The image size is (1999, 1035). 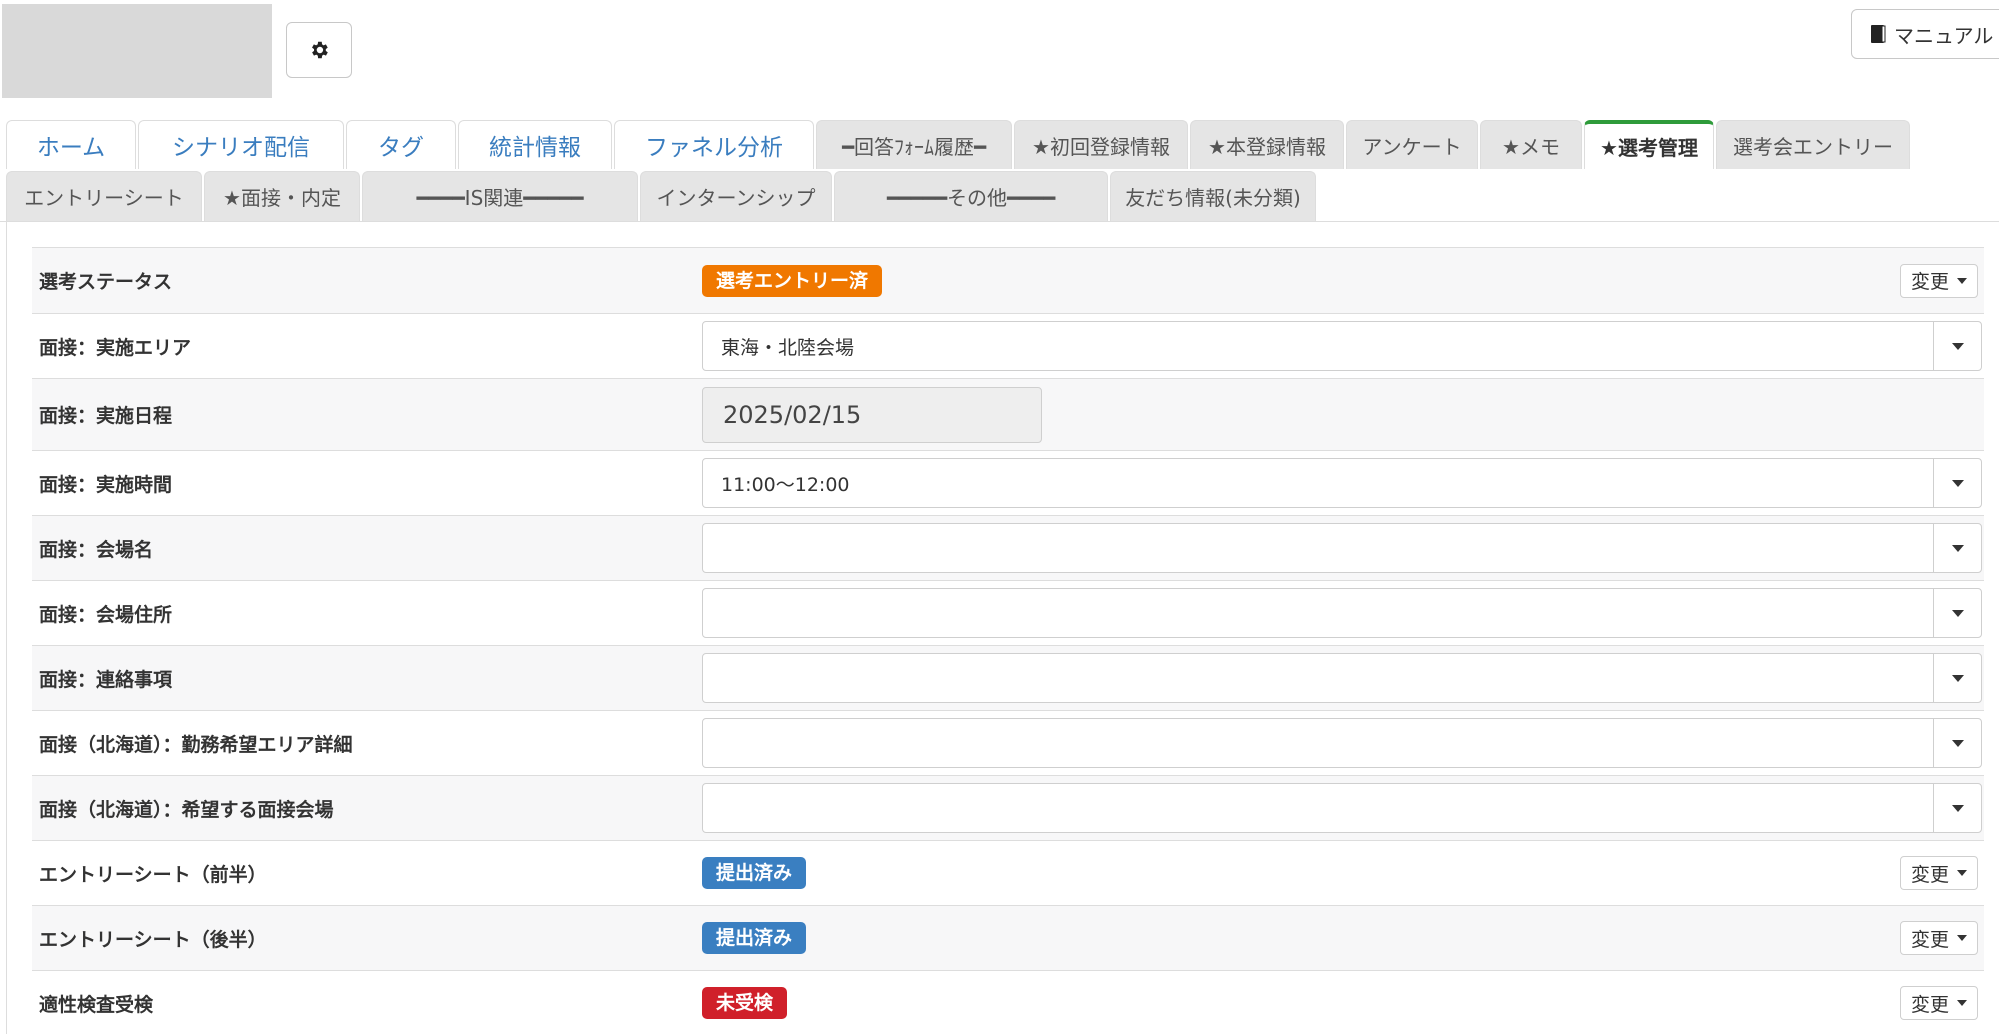 I want to click on hokkaido-area-select, so click(x=1342, y=743).